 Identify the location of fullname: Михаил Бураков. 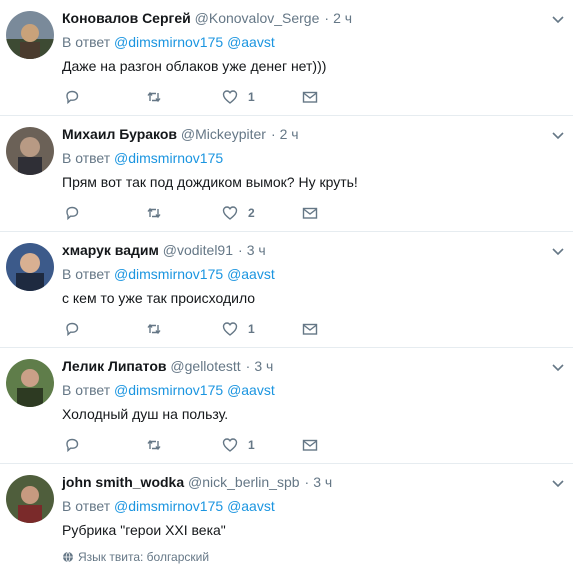
(119, 134).